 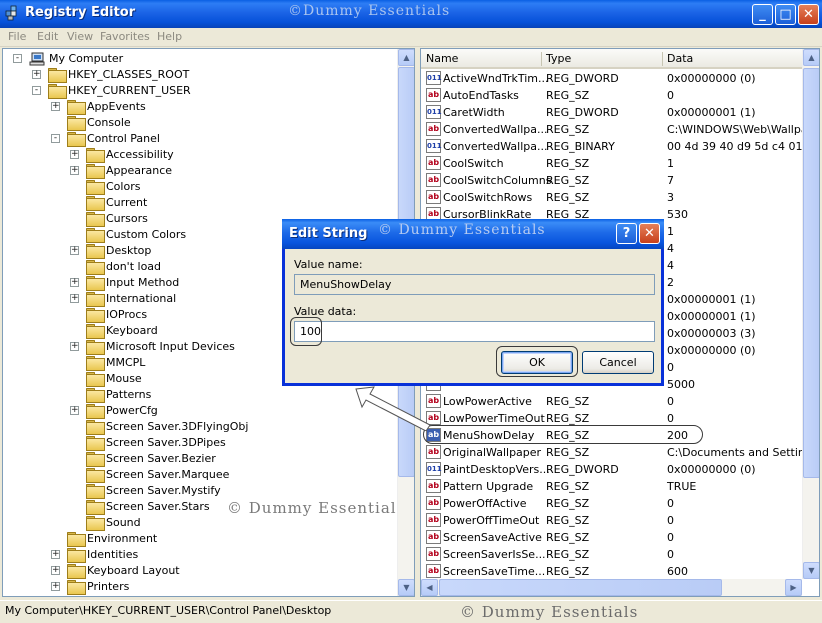 What do you see at coordinates (762, 14) in the screenshot?
I see `minimize-button: _` at bounding box center [762, 14].